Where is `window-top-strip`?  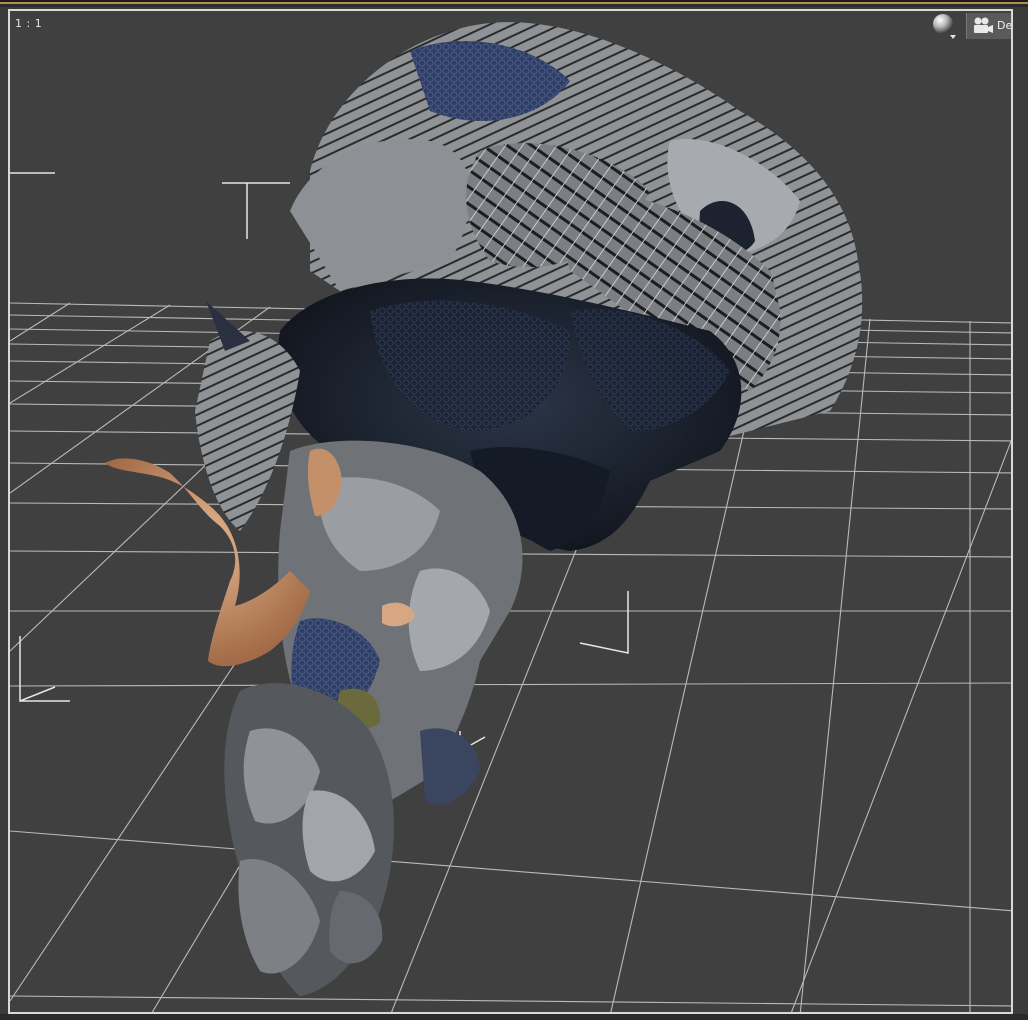 window-top-strip is located at coordinates (514, 3).